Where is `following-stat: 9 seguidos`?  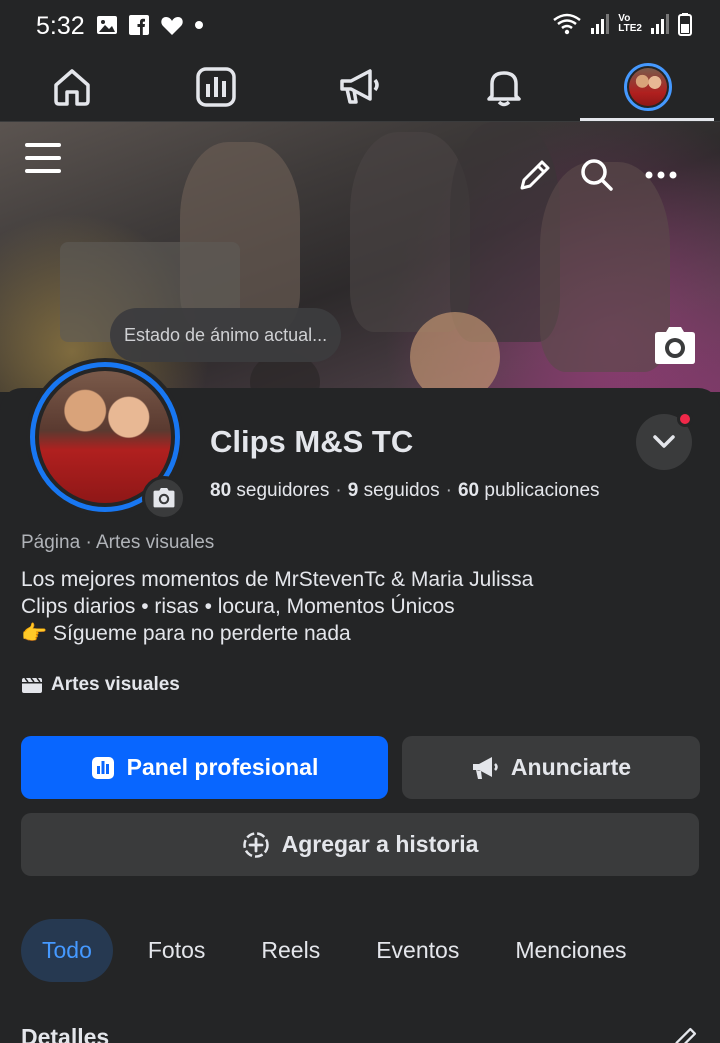 following-stat: 9 seguidos is located at coordinates (394, 490).